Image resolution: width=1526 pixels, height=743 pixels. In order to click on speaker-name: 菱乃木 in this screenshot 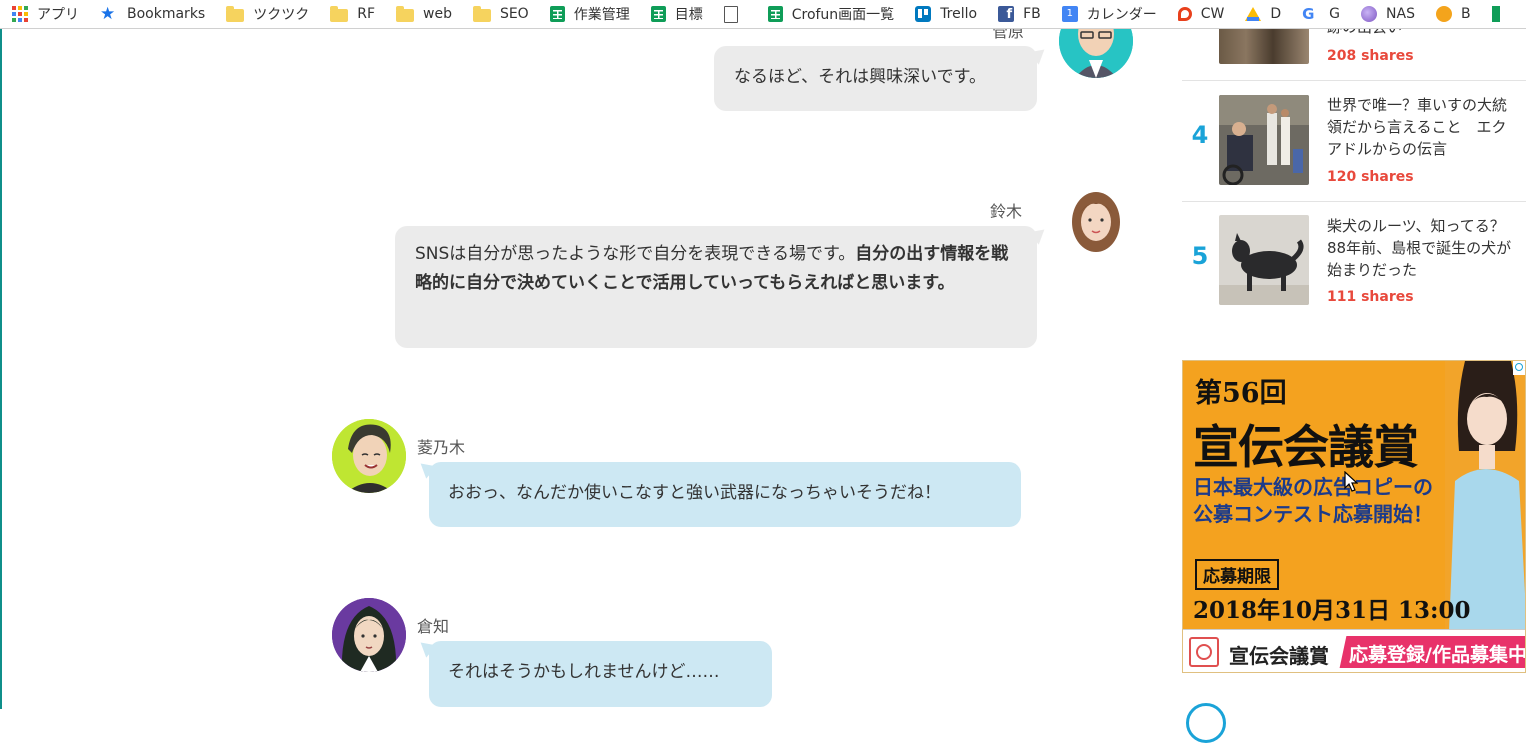, I will do `click(441, 447)`.